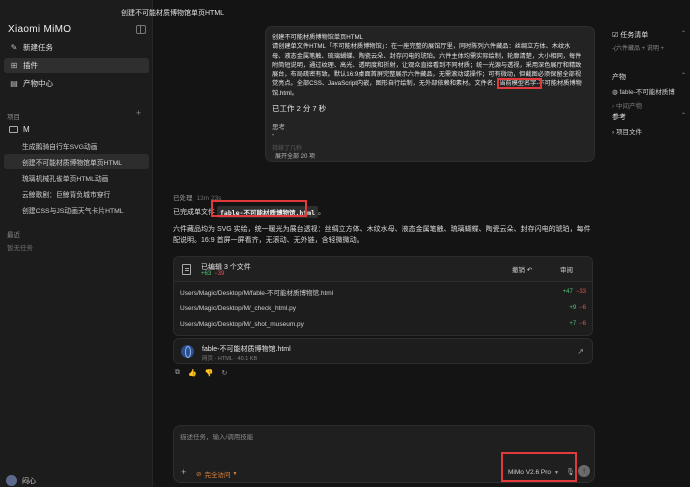 This screenshot has height=487, width=690. Describe the element at coordinates (651, 35) in the screenshot. I see `task-list-title: ☑ 任务清单` at that location.